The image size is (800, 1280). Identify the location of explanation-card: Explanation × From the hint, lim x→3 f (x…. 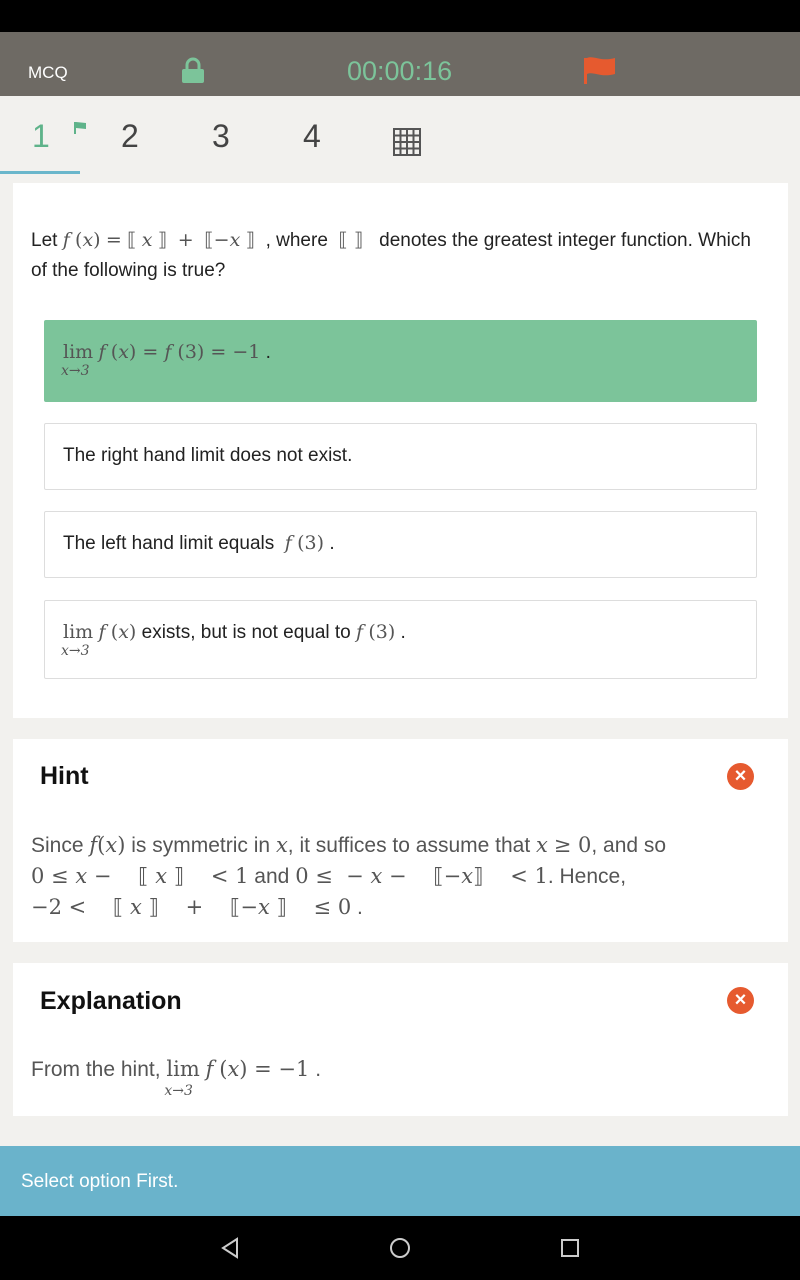
(400, 1039).